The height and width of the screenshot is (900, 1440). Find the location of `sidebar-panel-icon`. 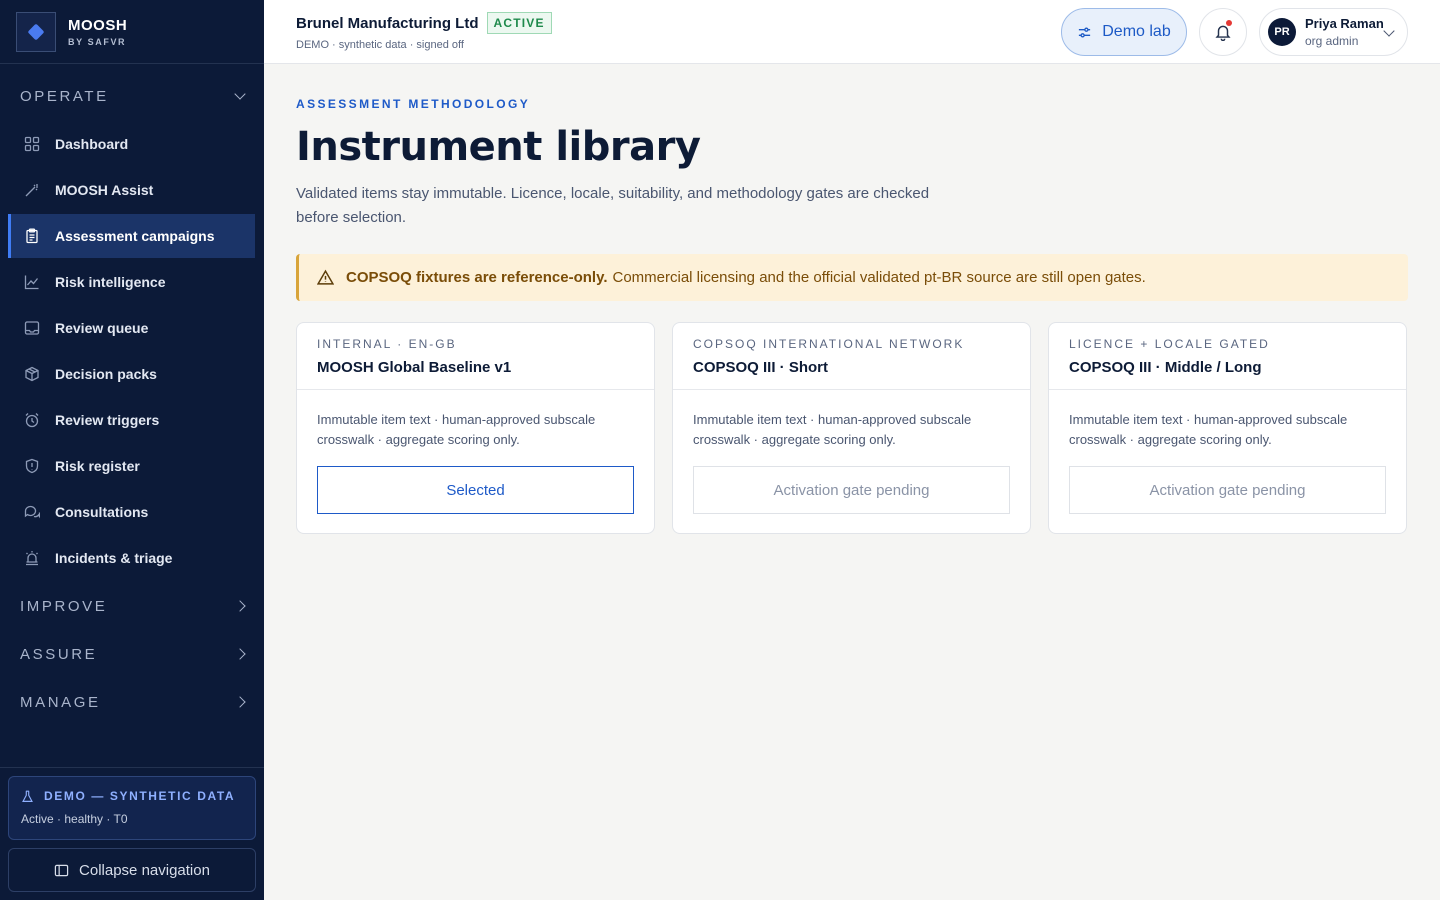

sidebar-panel-icon is located at coordinates (61, 870).